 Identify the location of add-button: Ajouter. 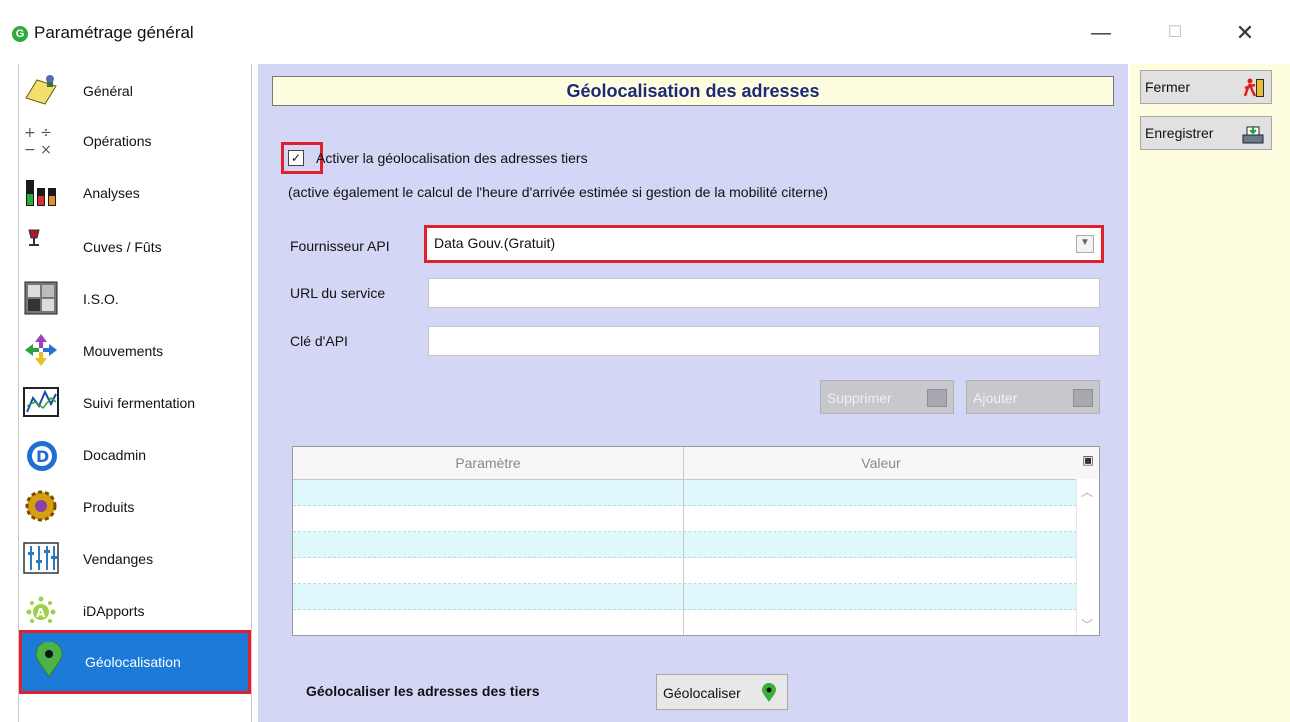
(1033, 397).